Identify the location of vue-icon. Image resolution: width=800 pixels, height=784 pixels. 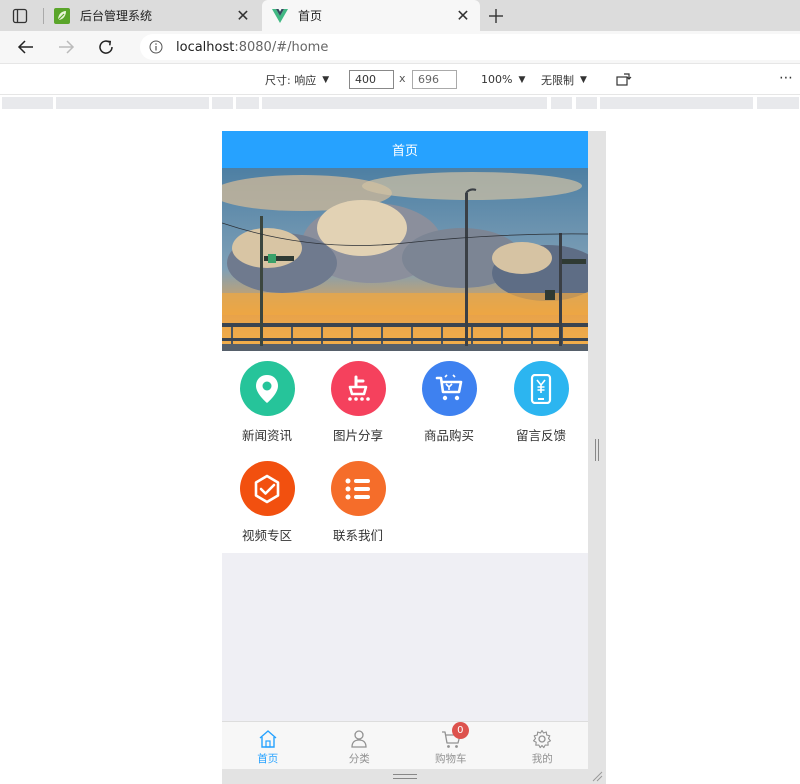
(280, 16).